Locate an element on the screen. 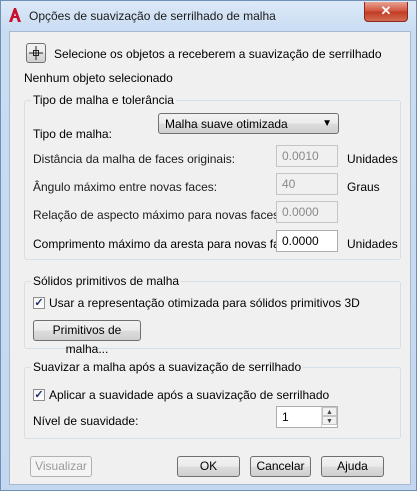 The image size is (417, 491). mesh-type-dropdown: Malha suave otimizada ▼ is located at coordinates (248, 123).